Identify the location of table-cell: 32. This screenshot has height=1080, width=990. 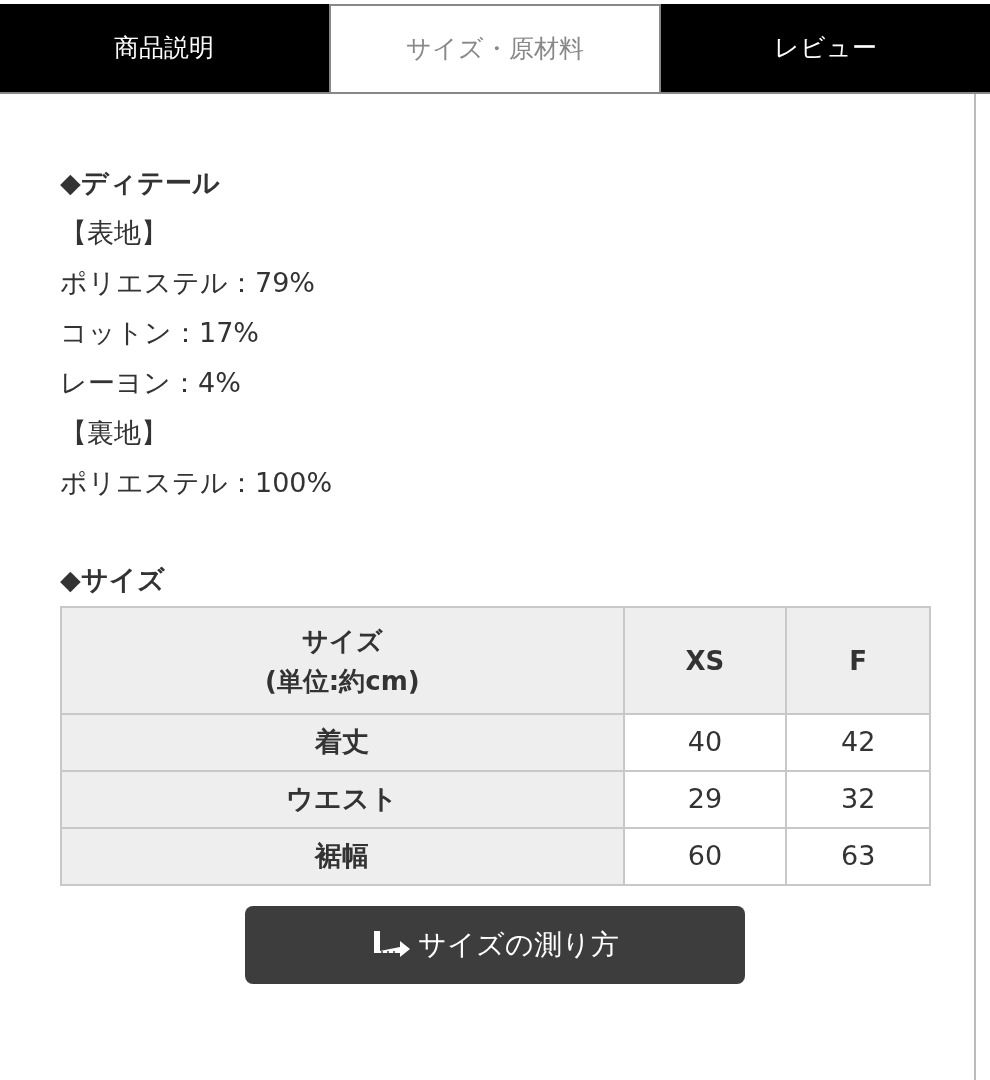
(858, 799).